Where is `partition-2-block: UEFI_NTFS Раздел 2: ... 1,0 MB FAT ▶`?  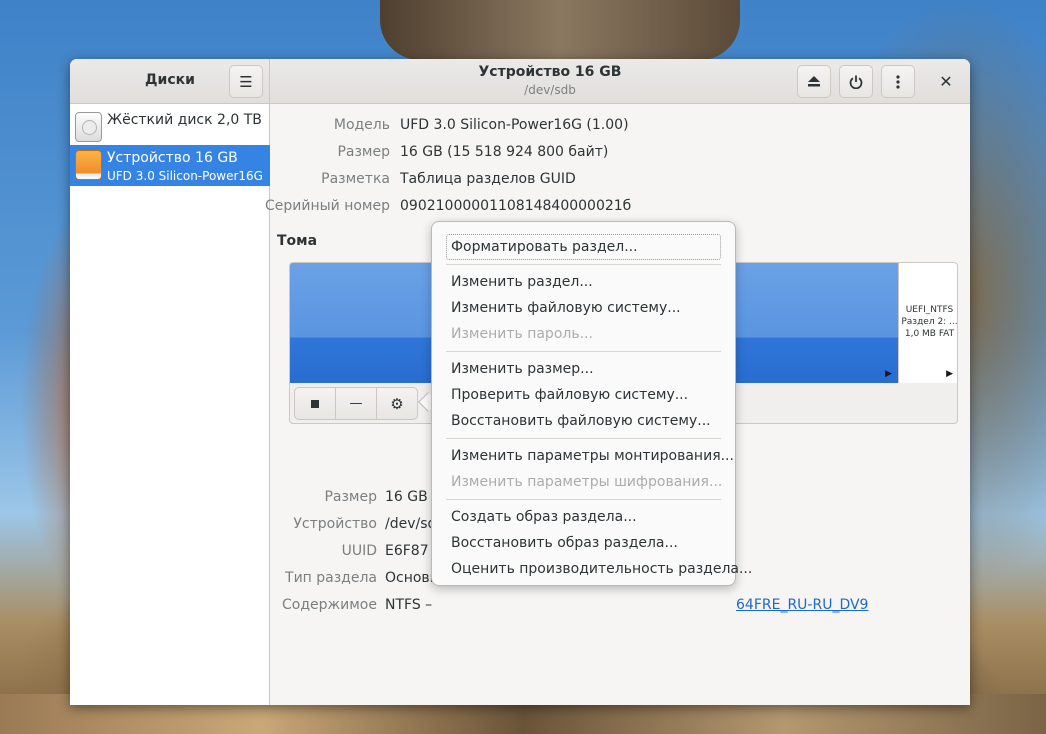
partition-2-block: UEFI_NTFS Раздел 2: ... 1,0 MB FAT ▶ is located at coordinates (928, 323).